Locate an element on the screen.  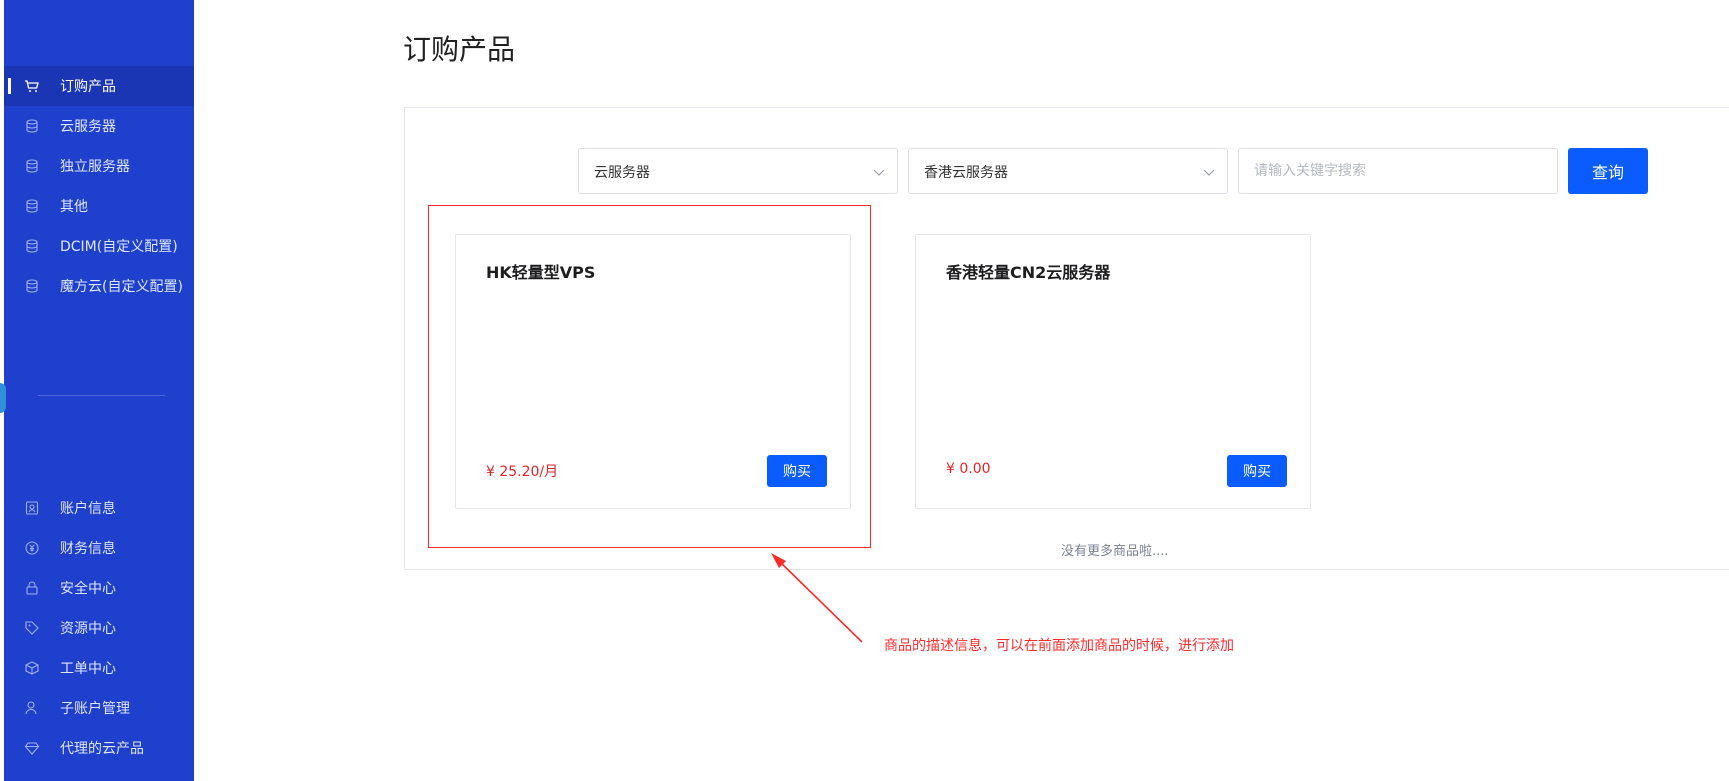
sidebar-item-label: 安全中心 is located at coordinates (88, 589).